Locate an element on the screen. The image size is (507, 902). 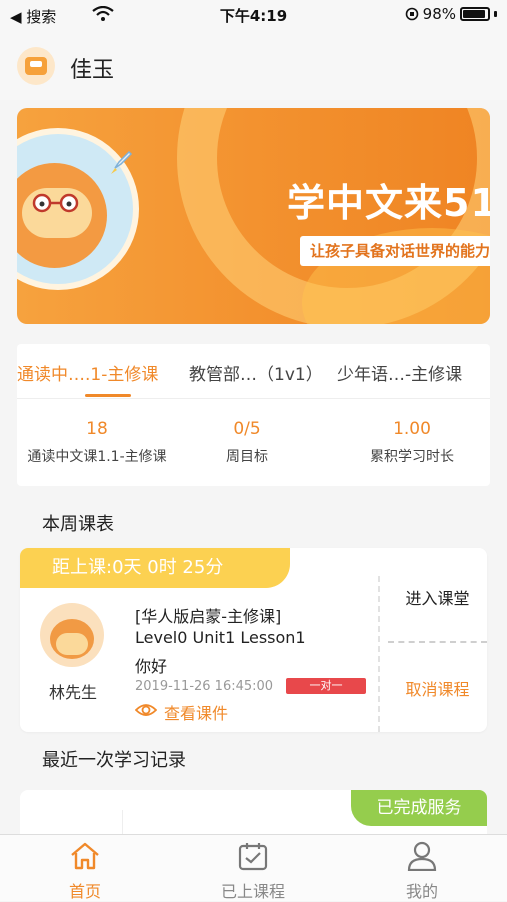
glasses-icon is located at coordinates (55, 203).